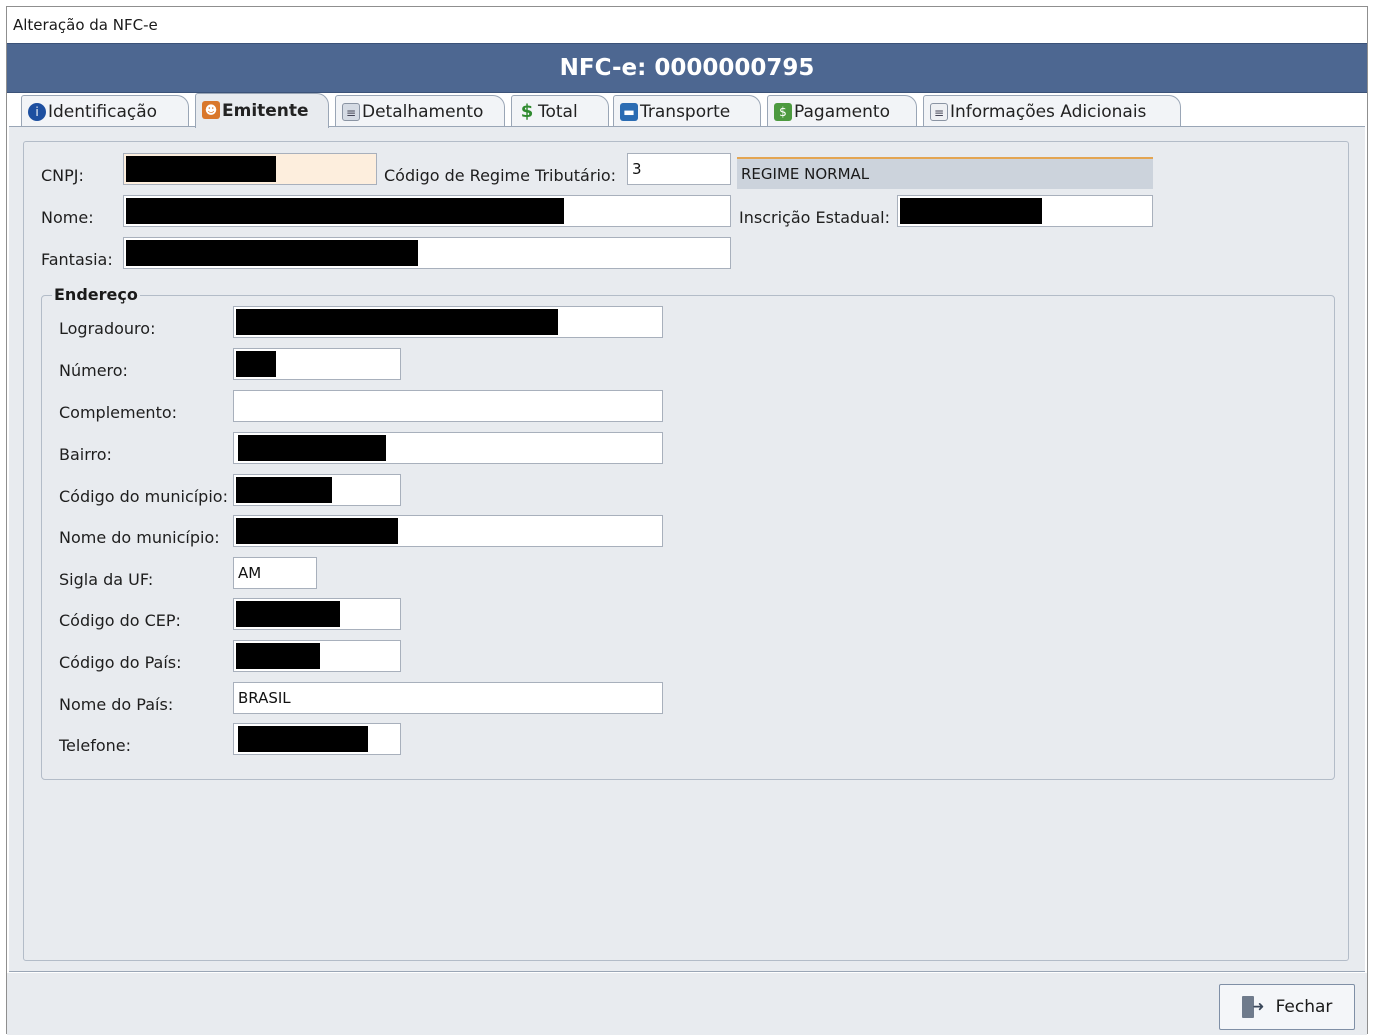 This screenshot has height=1035, width=1373. What do you see at coordinates (448, 698) in the screenshot?
I see `nome-pais-field: BRASIL` at bounding box center [448, 698].